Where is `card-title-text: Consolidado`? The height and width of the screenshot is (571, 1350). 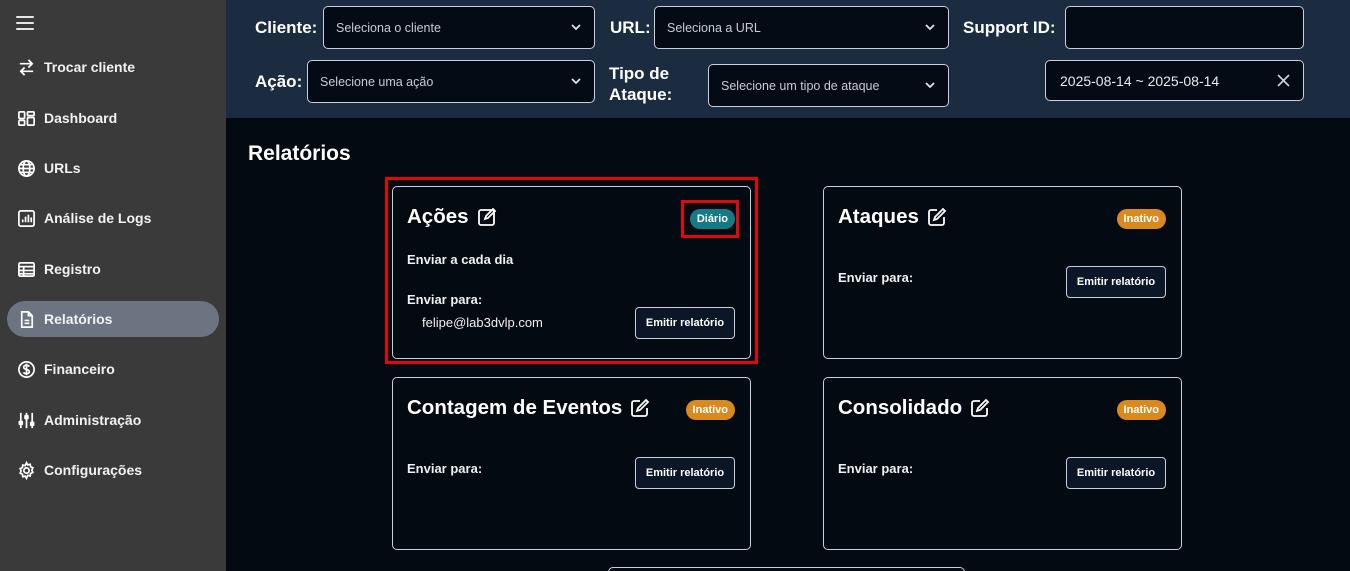 card-title-text: Consolidado is located at coordinates (900, 407).